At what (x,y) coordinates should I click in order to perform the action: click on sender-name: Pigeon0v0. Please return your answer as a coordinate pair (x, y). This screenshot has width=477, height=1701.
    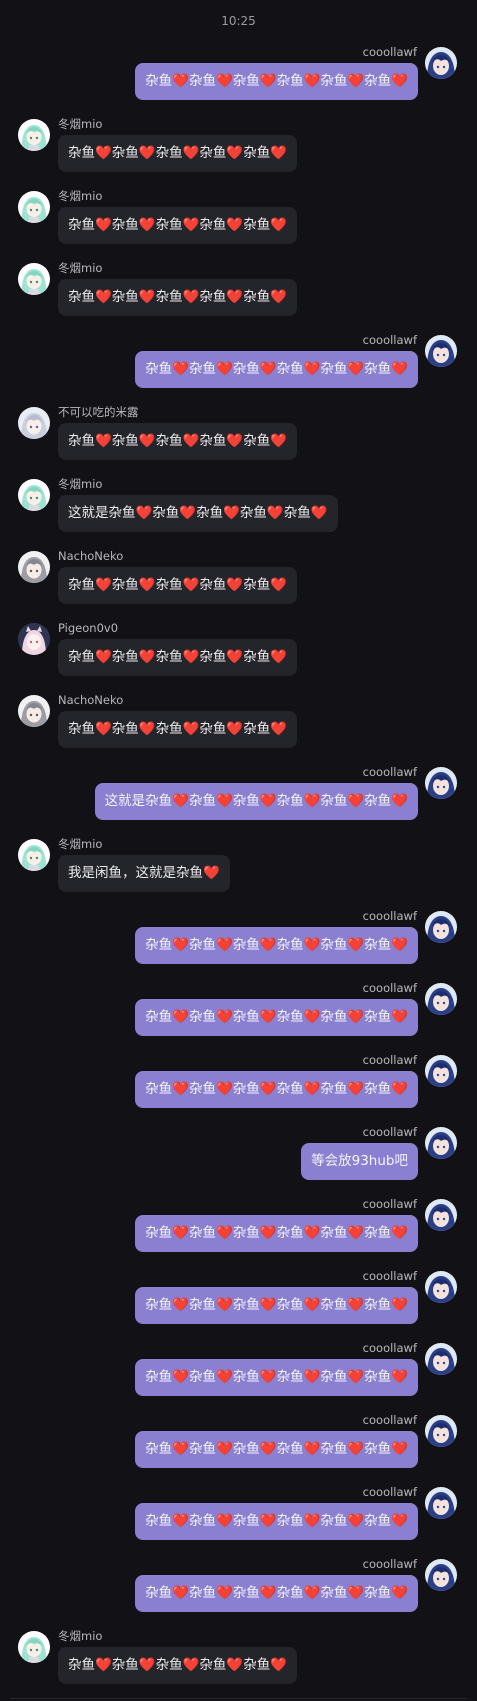
    Looking at the image, I should click on (88, 628).